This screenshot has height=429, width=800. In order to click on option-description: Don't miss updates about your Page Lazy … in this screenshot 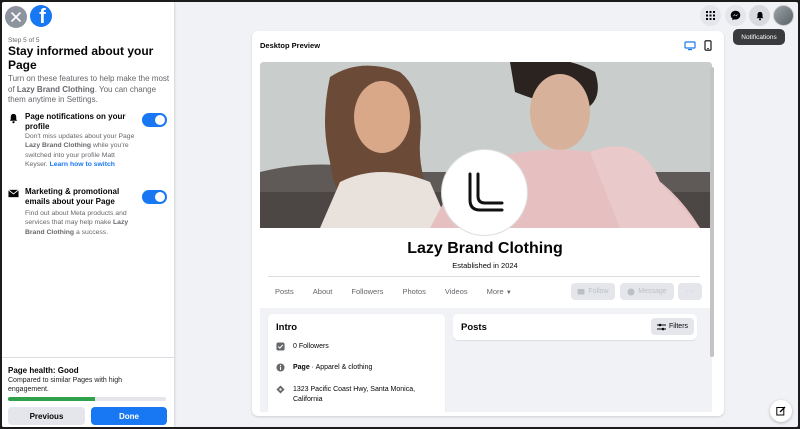, I will do `click(80, 151)`.